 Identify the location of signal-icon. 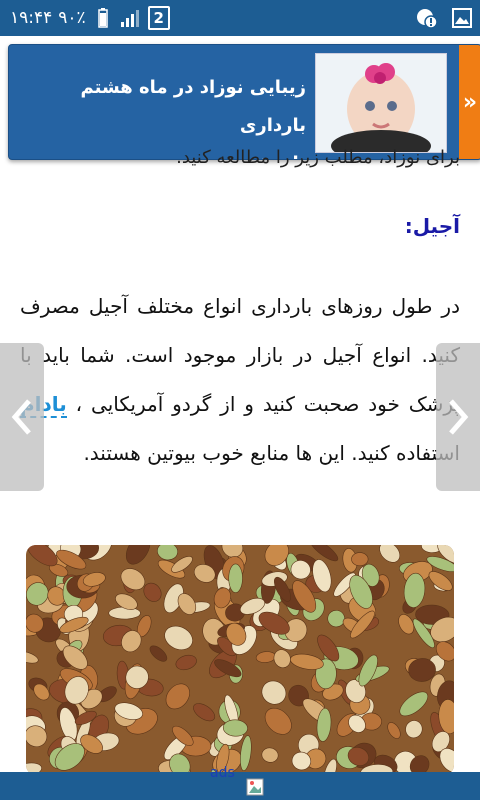
(129, 18).